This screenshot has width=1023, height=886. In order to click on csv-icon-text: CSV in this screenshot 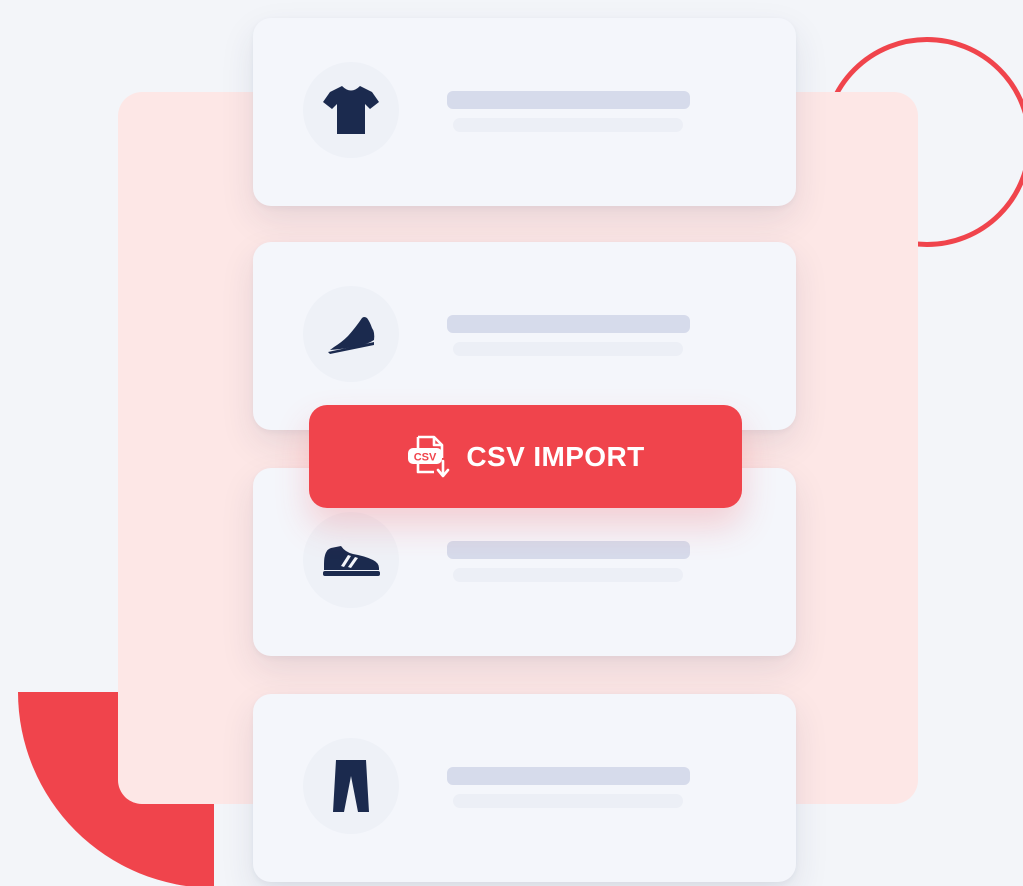, I will do `click(425, 457)`.